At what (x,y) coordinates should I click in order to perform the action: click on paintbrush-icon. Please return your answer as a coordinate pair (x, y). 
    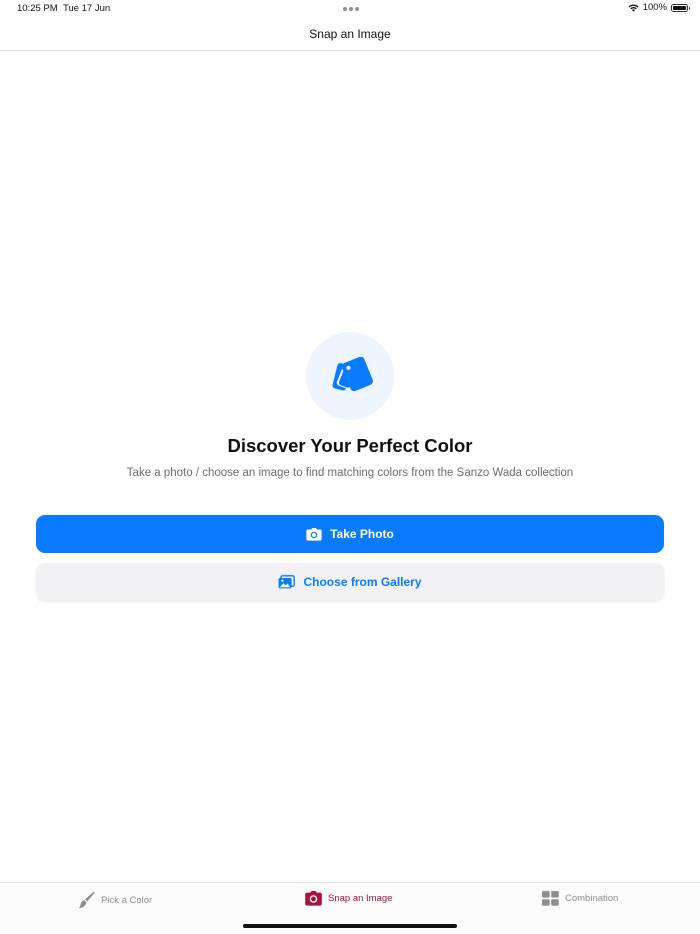
    Looking at the image, I should click on (86, 900).